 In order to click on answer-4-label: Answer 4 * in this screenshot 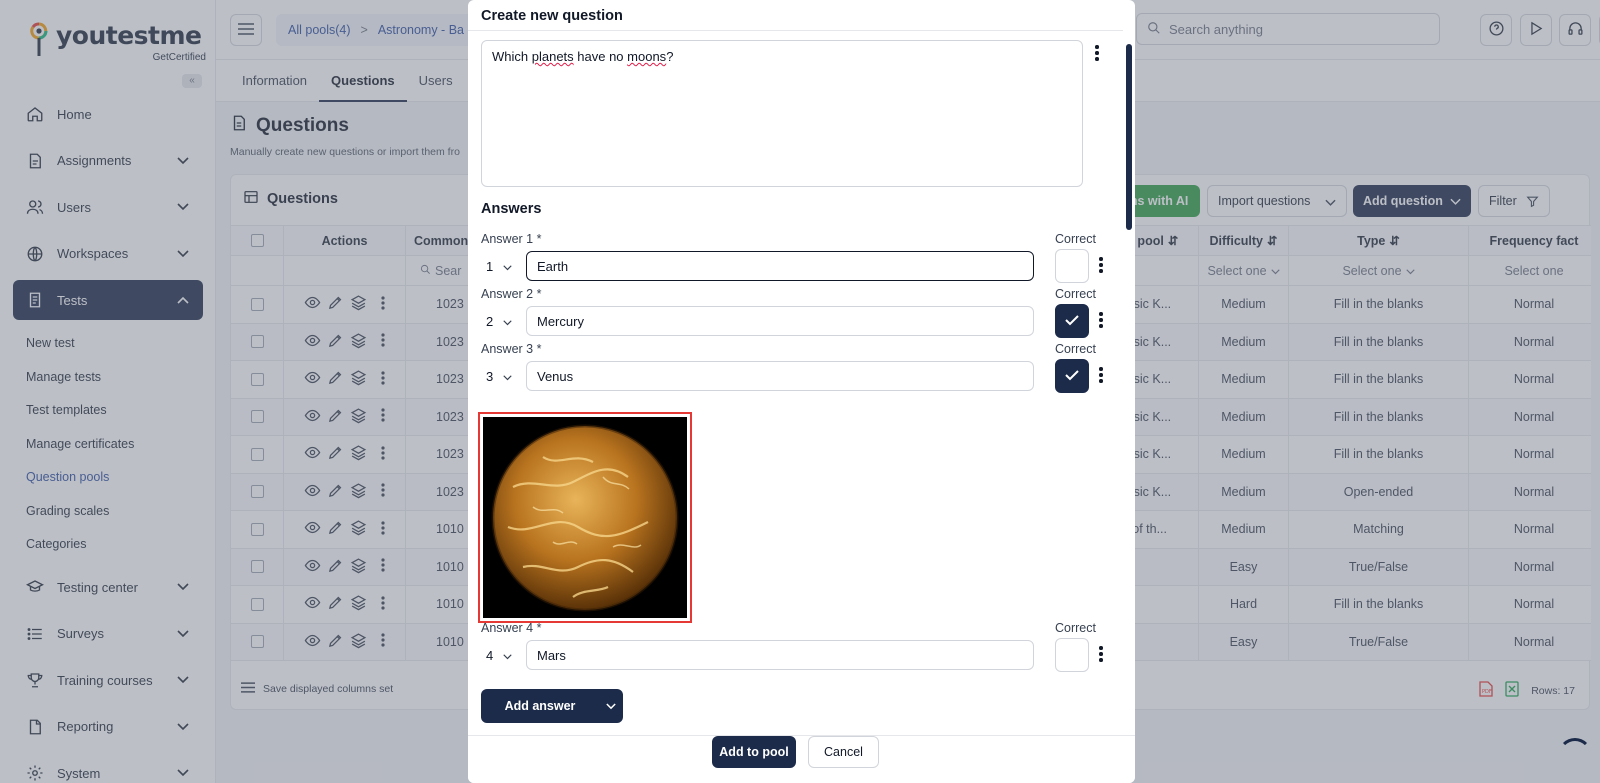, I will do `click(511, 628)`.